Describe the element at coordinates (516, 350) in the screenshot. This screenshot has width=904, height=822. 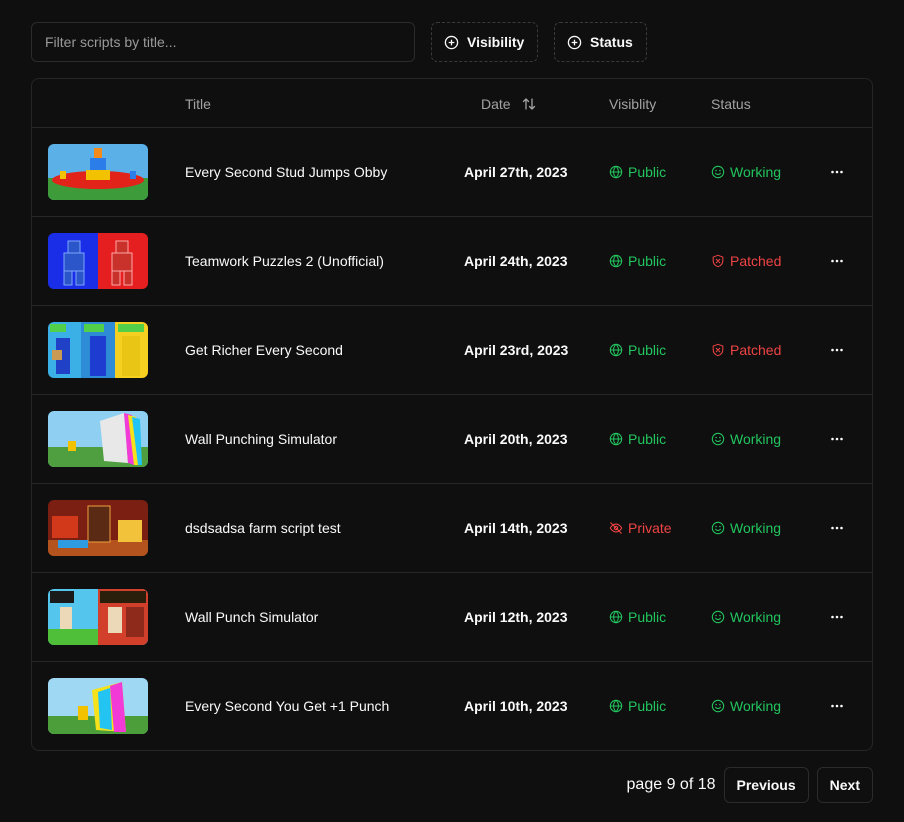
I see `script-date: April 23rd, 2023` at that location.